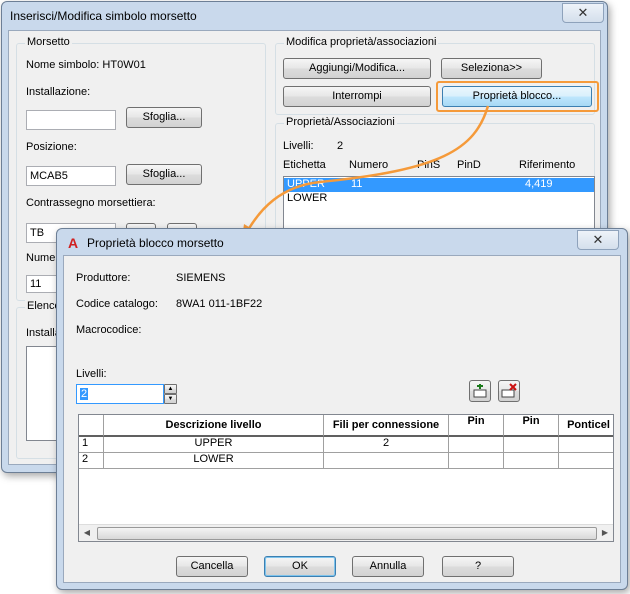 This screenshot has width=630, height=594. I want to click on spinner-down-button: ▼, so click(170, 399).